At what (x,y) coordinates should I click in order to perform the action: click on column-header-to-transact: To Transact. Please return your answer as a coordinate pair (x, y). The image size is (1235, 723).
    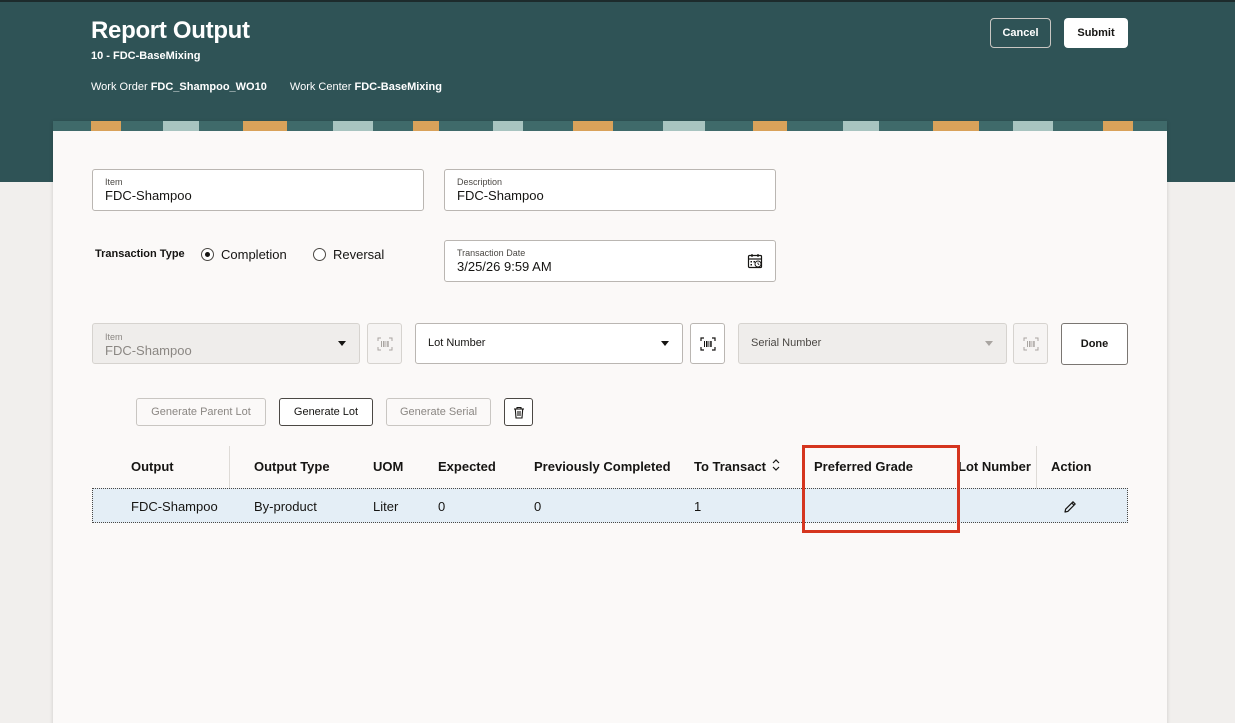
    Looking at the image, I should click on (730, 466).